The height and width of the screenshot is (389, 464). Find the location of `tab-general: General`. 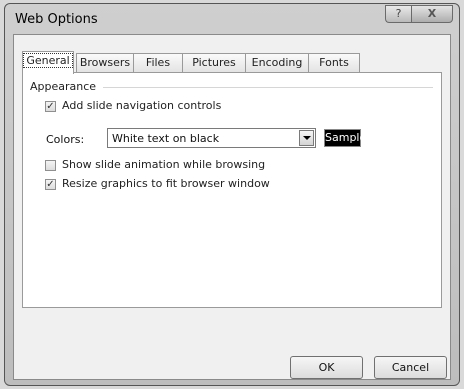

tab-general: General is located at coordinates (48, 62).